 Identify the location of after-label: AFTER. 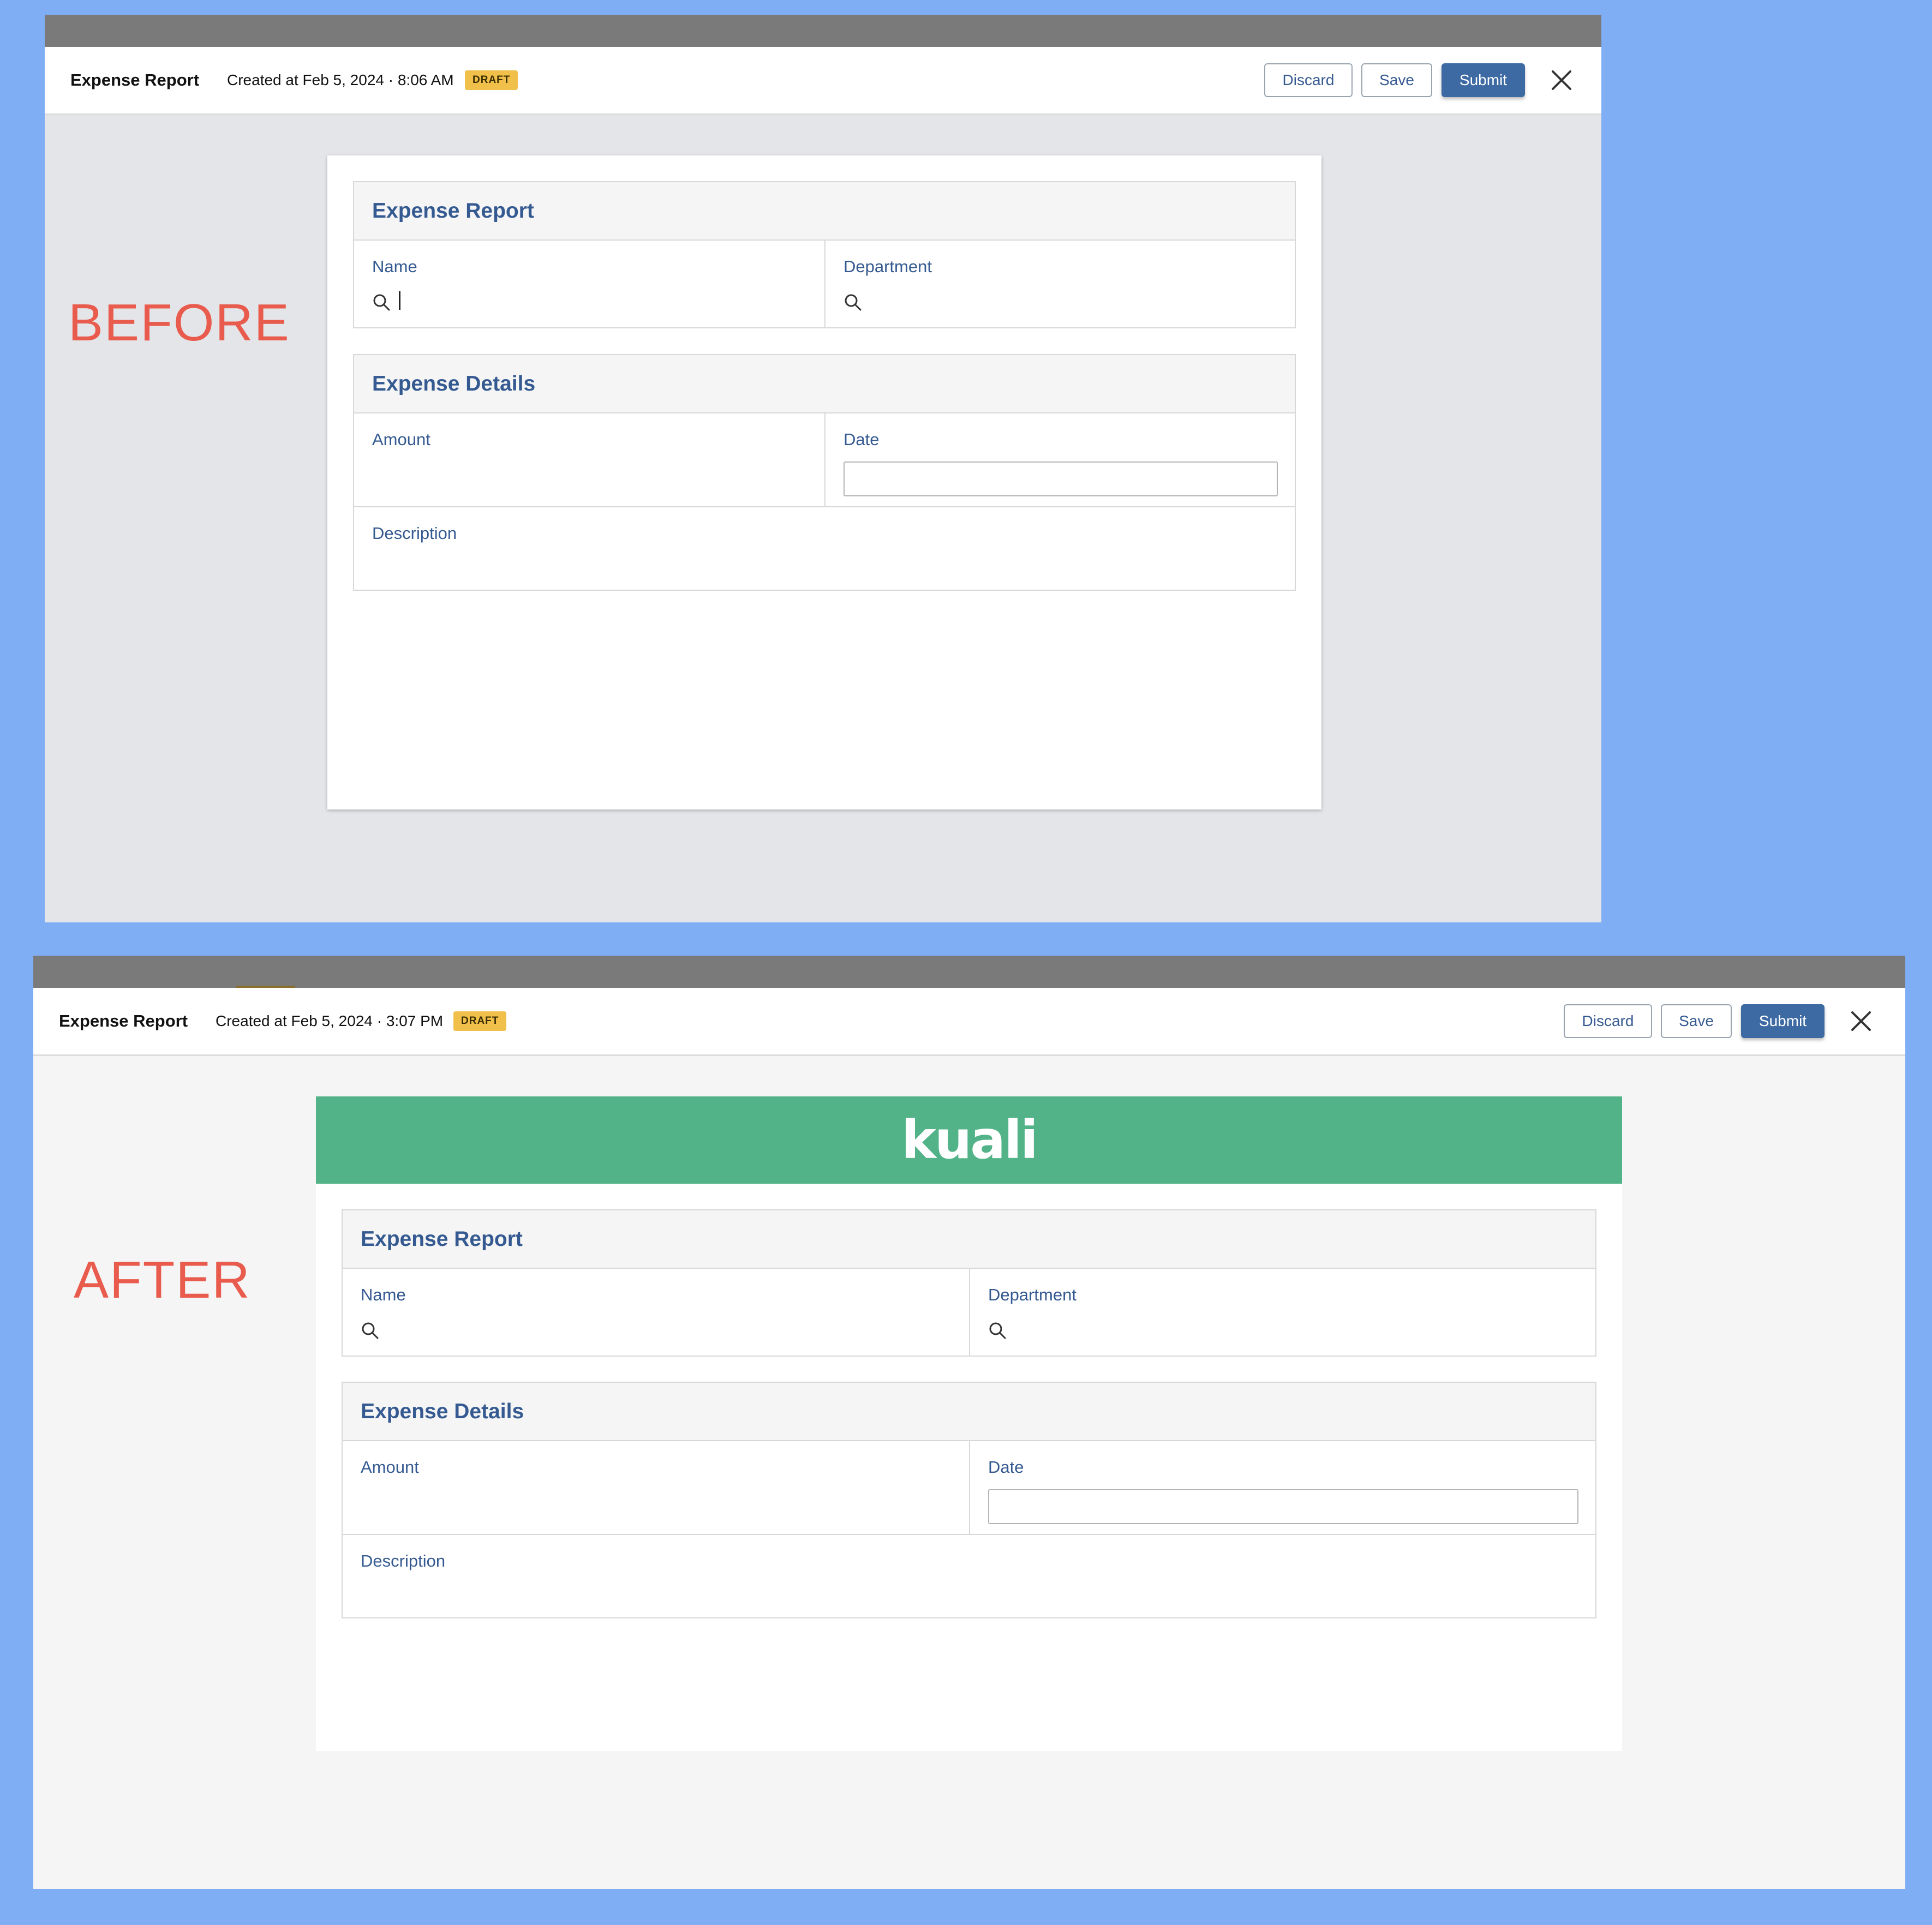
(163, 1280).